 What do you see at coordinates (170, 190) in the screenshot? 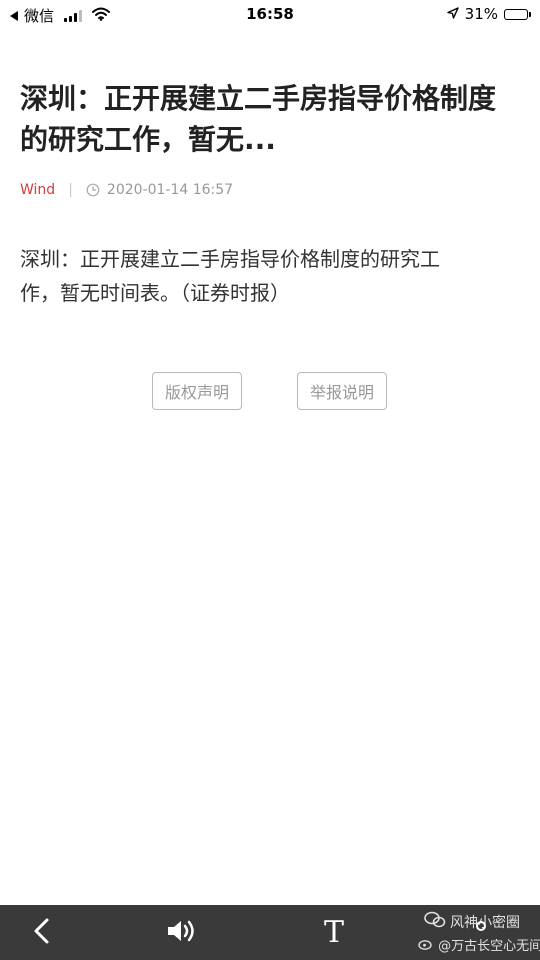
I see `publish-datetime: 2020-01-14 16:57` at bounding box center [170, 190].